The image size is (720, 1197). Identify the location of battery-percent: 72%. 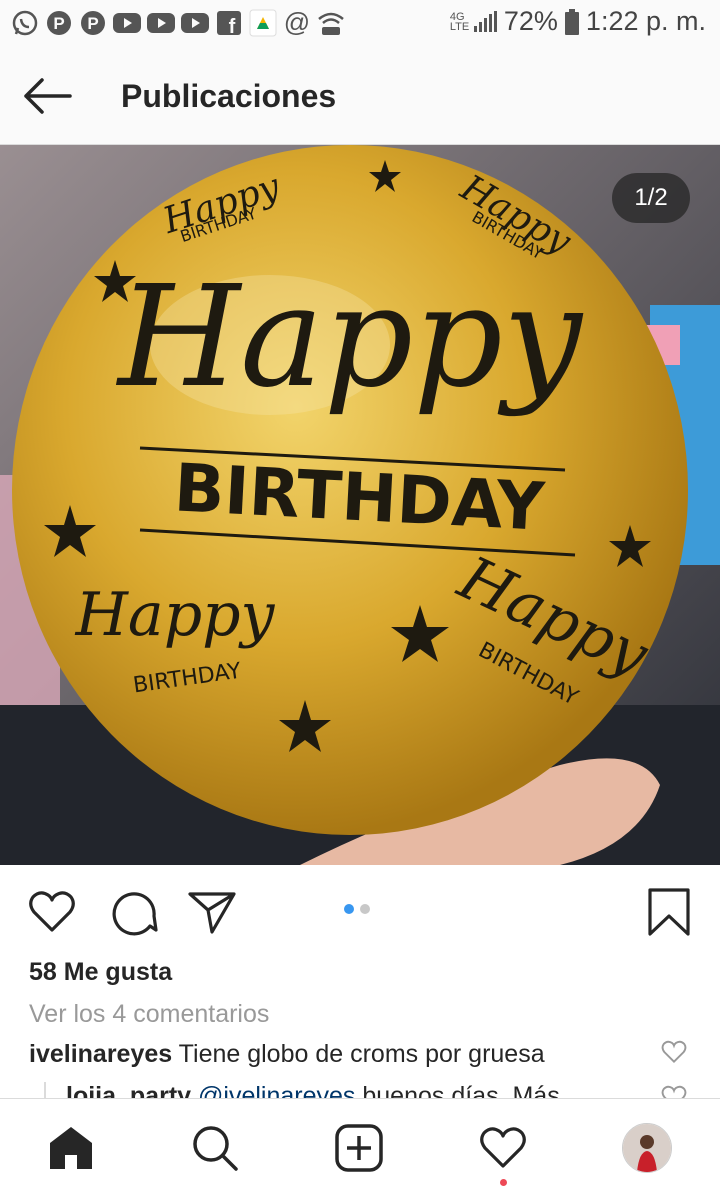
(530, 21).